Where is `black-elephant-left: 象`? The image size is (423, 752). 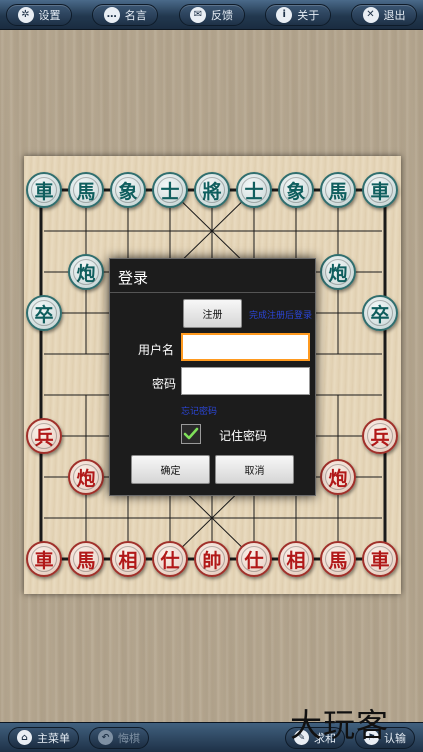 black-elephant-left: 象 is located at coordinates (128, 190).